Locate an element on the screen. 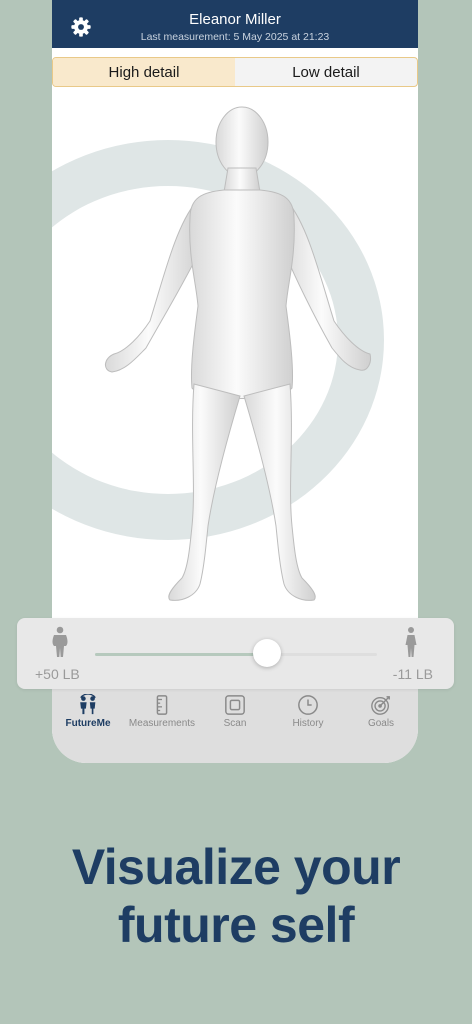 The image size is (472, 1024). weight-loss-label: -11 LB is located at coordinates (412, 674).